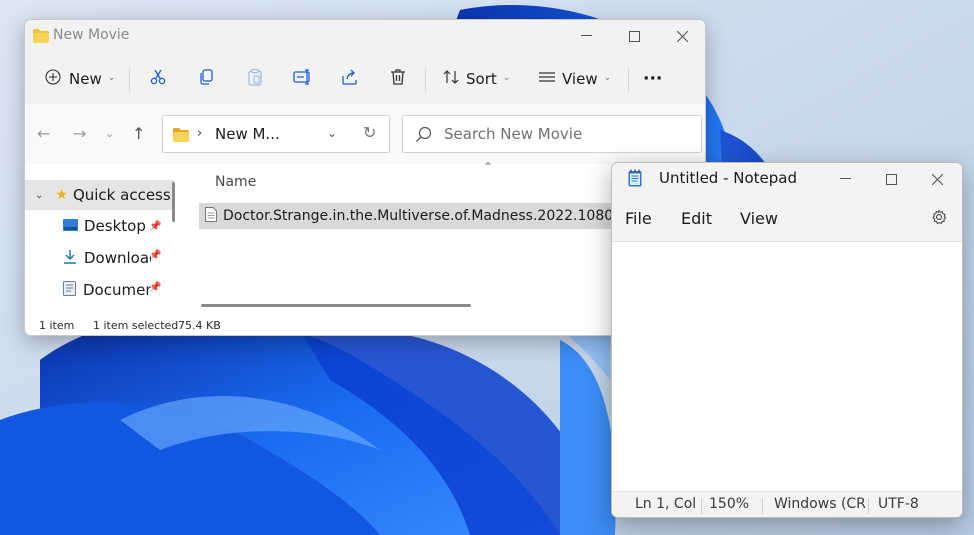  I want to click on new-button: New ⌄, so click(80, 79).